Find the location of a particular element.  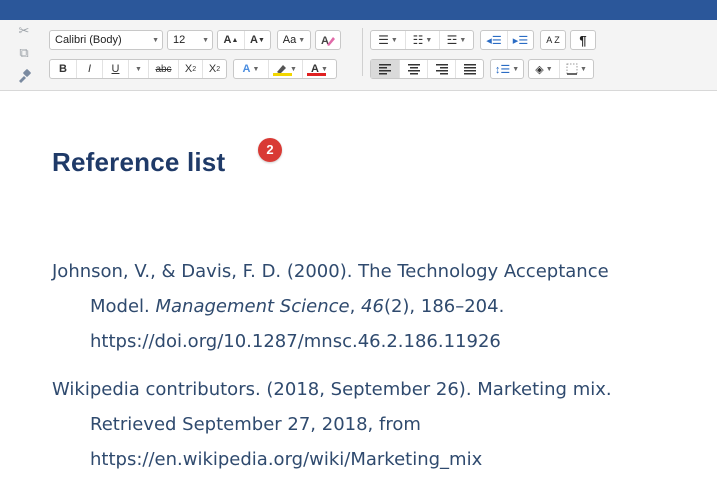

decrease-indent-icon: ◂☰ is located at coordinates (494, 40).